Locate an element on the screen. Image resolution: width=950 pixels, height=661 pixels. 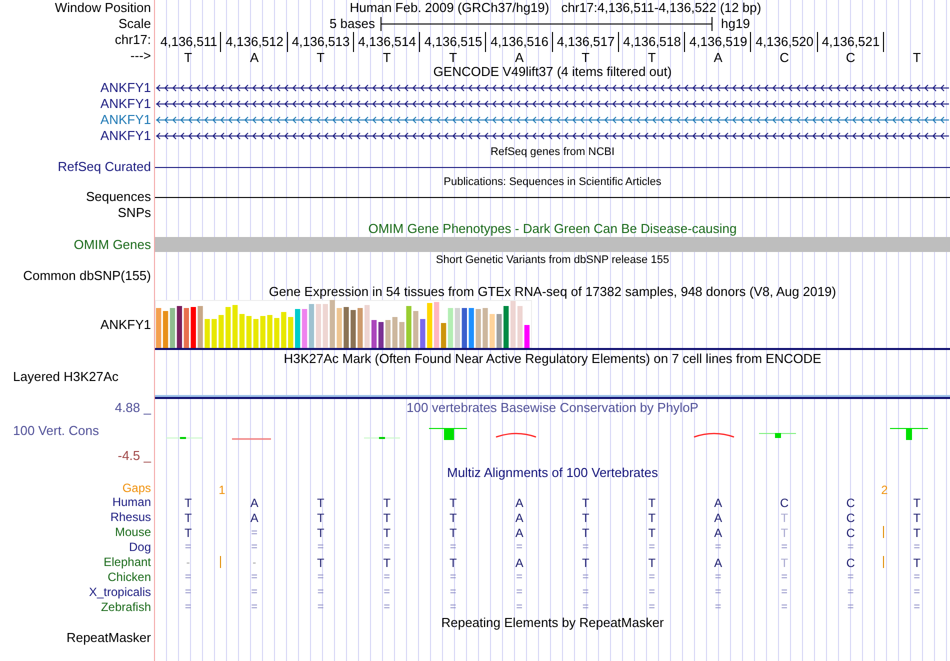
track-label: OMIM Genes is located at coordinates (112, 245).